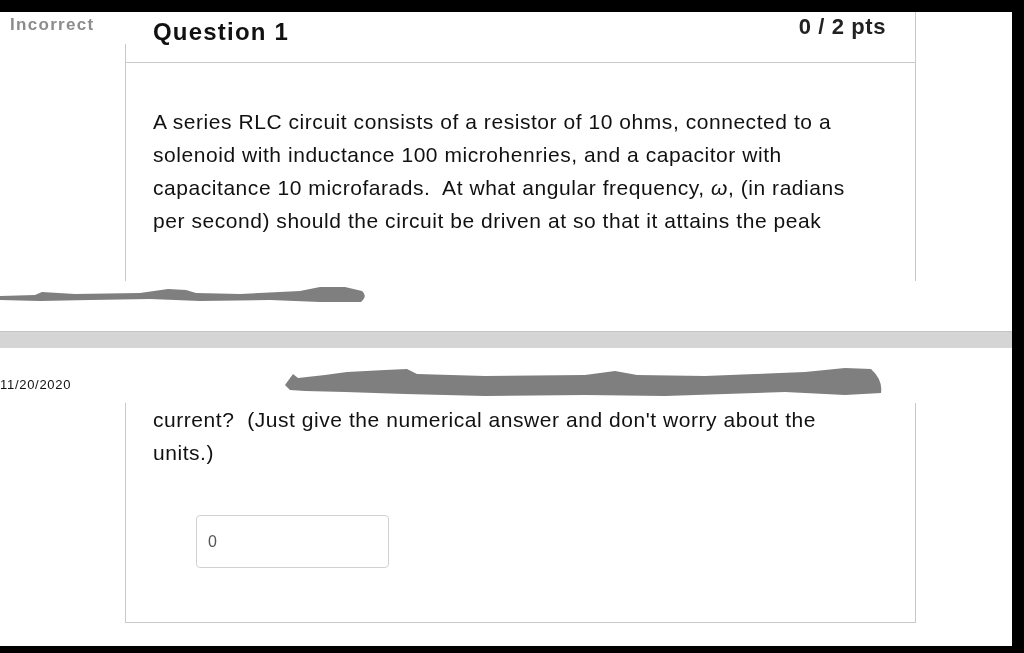 The width and height of the screenshot is (1024, 653). Describe the element at coordinates (842, 27) in the screenshot. I see `question-score: 0 / 2 pts` at that location.